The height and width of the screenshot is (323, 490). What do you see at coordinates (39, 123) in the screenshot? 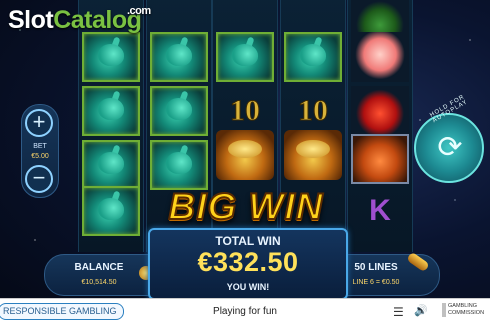
I see `bet-increase-button: +` at bounding box center [39, 123].